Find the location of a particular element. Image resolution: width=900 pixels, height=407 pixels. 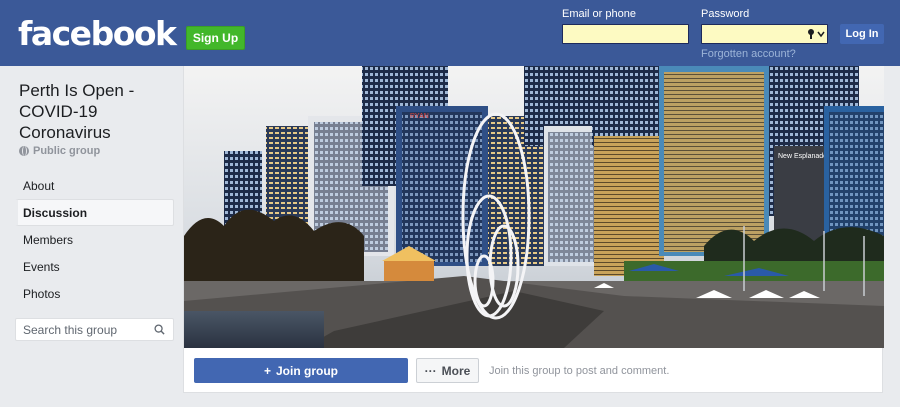

privacy-label: Public group is located at coordinates (59, 151).